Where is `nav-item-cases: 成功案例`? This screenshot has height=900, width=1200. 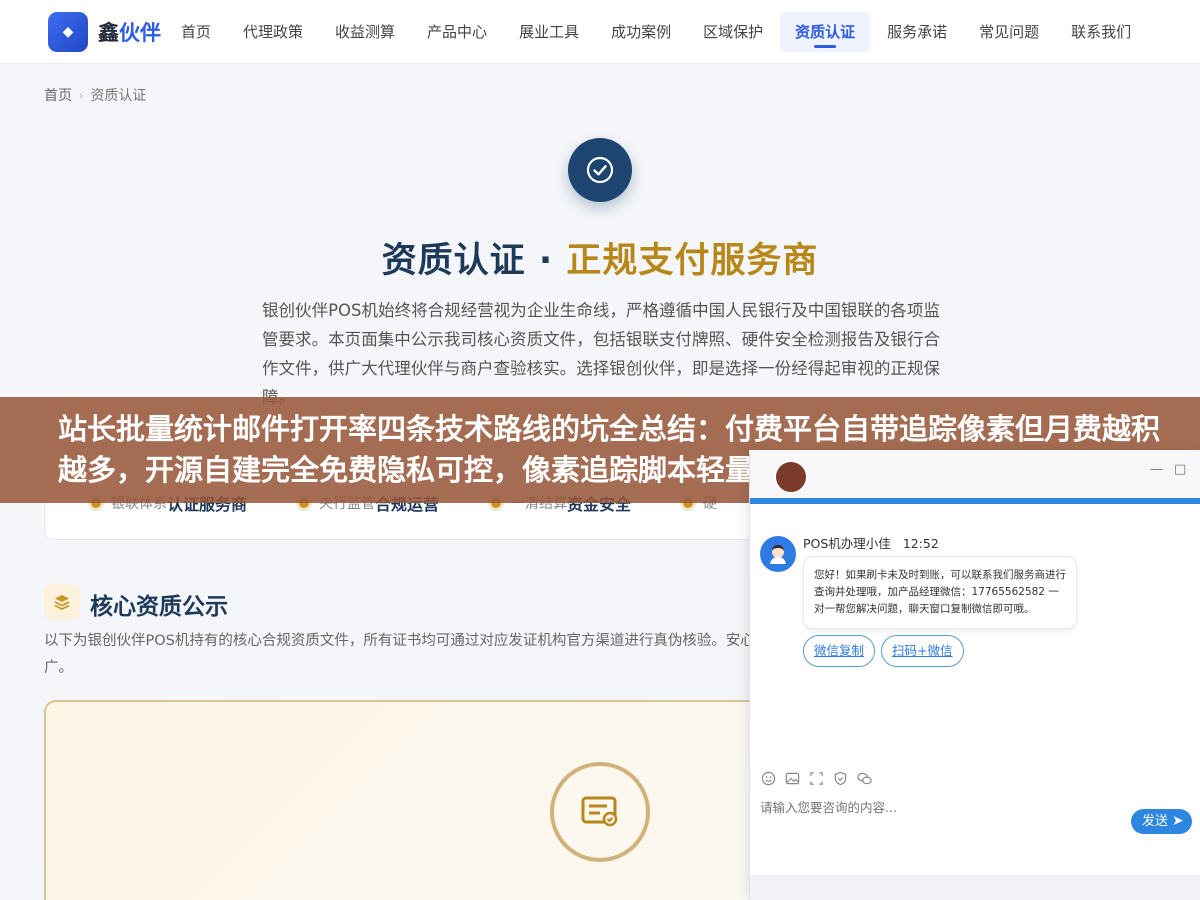 nav-item-cases: 成功案例 is located at coordinates (641, 32).